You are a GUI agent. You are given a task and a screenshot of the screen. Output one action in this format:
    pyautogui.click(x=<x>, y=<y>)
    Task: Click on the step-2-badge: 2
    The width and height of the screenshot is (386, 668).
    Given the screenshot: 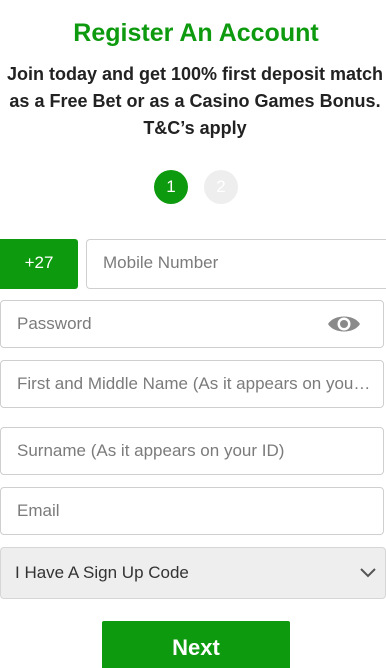 What is the action you would take?
    pyautogui.click(x=221, y=187)
    